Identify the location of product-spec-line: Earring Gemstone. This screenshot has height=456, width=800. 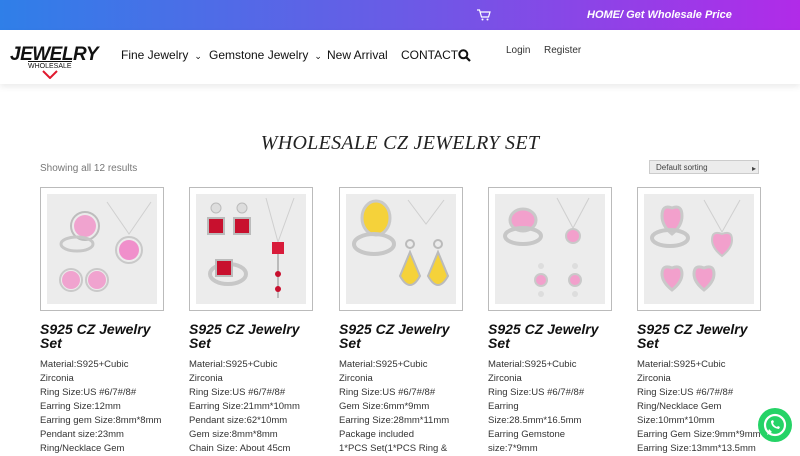
(527, 434).